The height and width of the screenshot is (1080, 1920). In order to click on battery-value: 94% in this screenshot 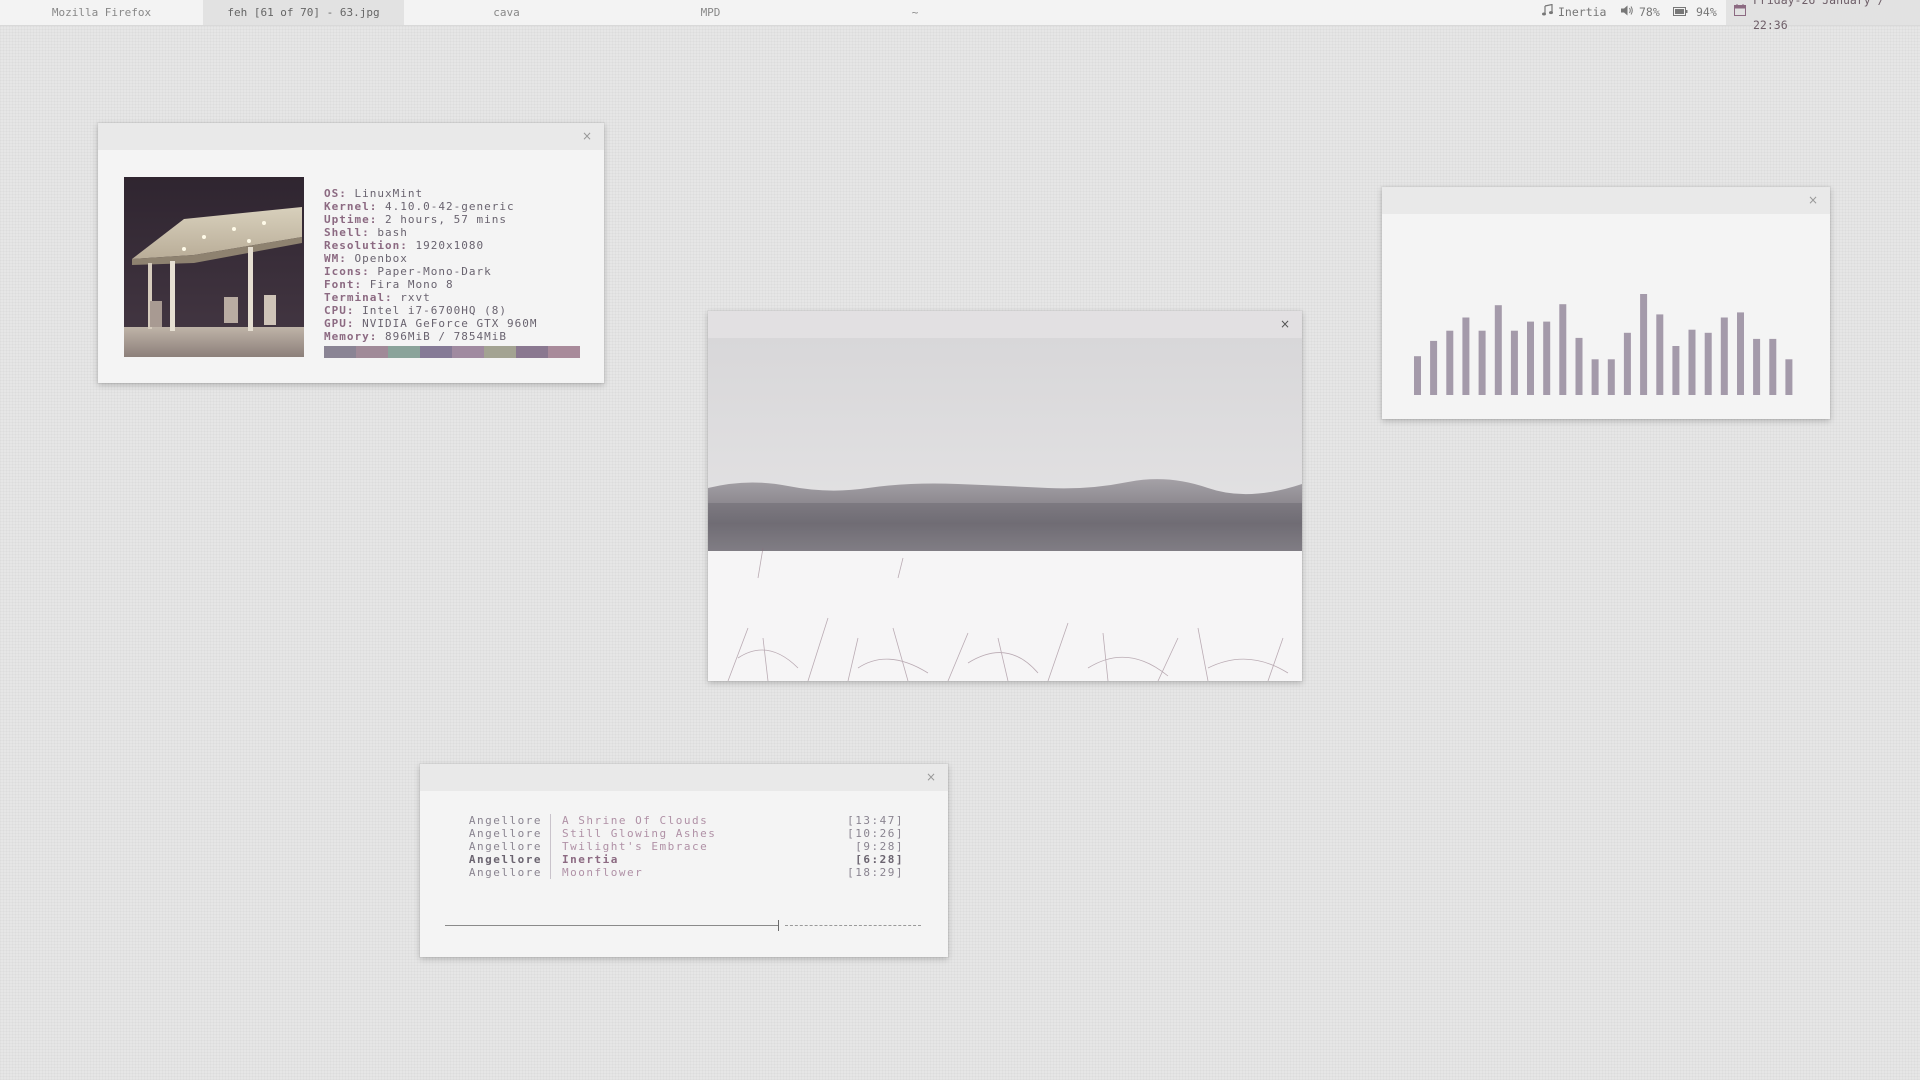, I will do `click(1706, 12)`.